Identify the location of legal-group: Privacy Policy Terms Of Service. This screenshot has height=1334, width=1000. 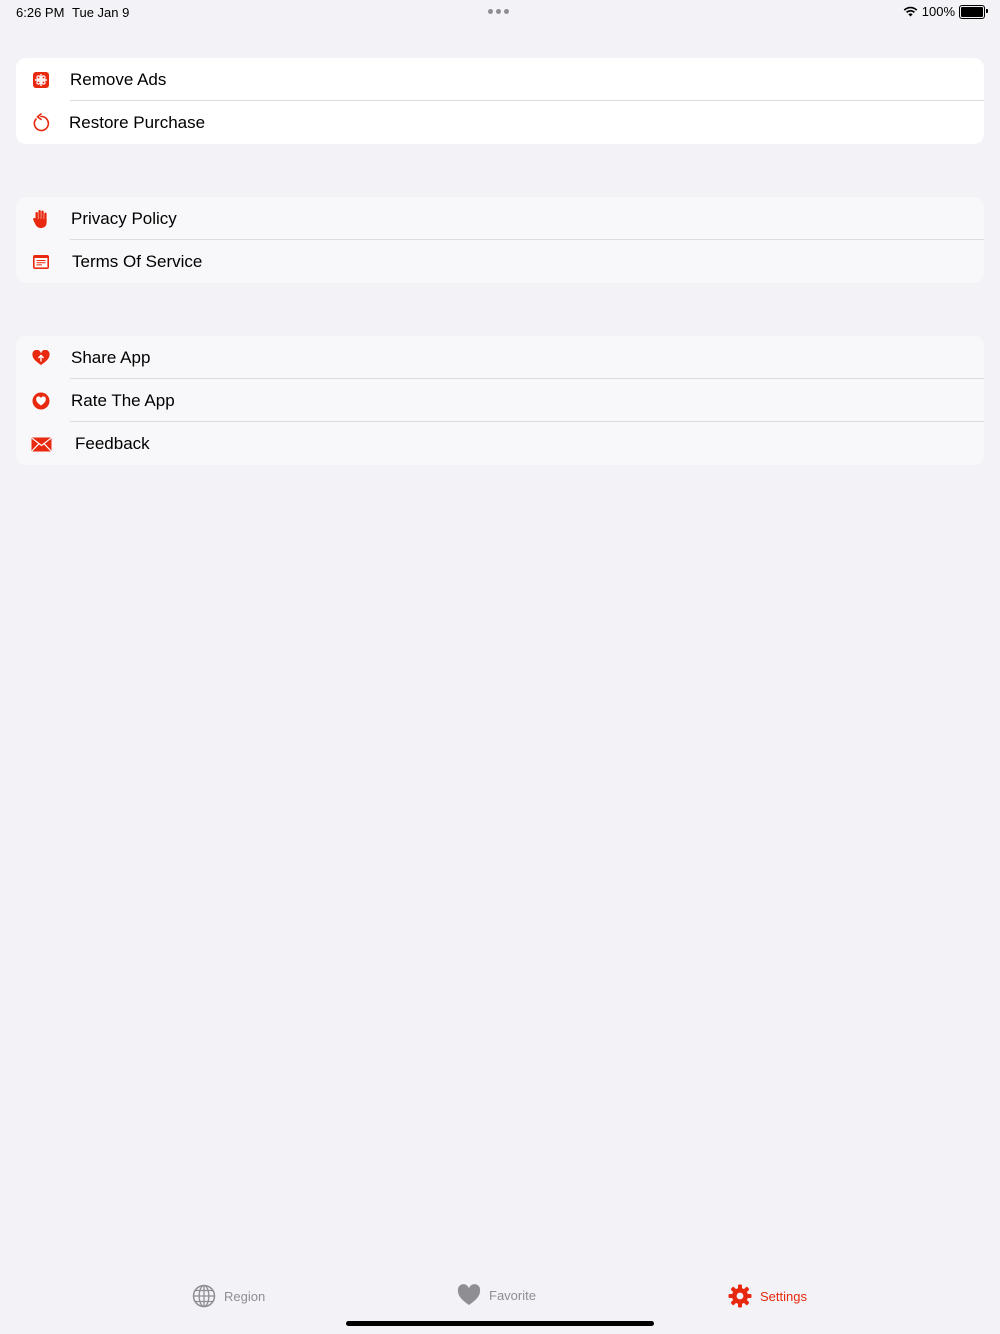
(500, 240).